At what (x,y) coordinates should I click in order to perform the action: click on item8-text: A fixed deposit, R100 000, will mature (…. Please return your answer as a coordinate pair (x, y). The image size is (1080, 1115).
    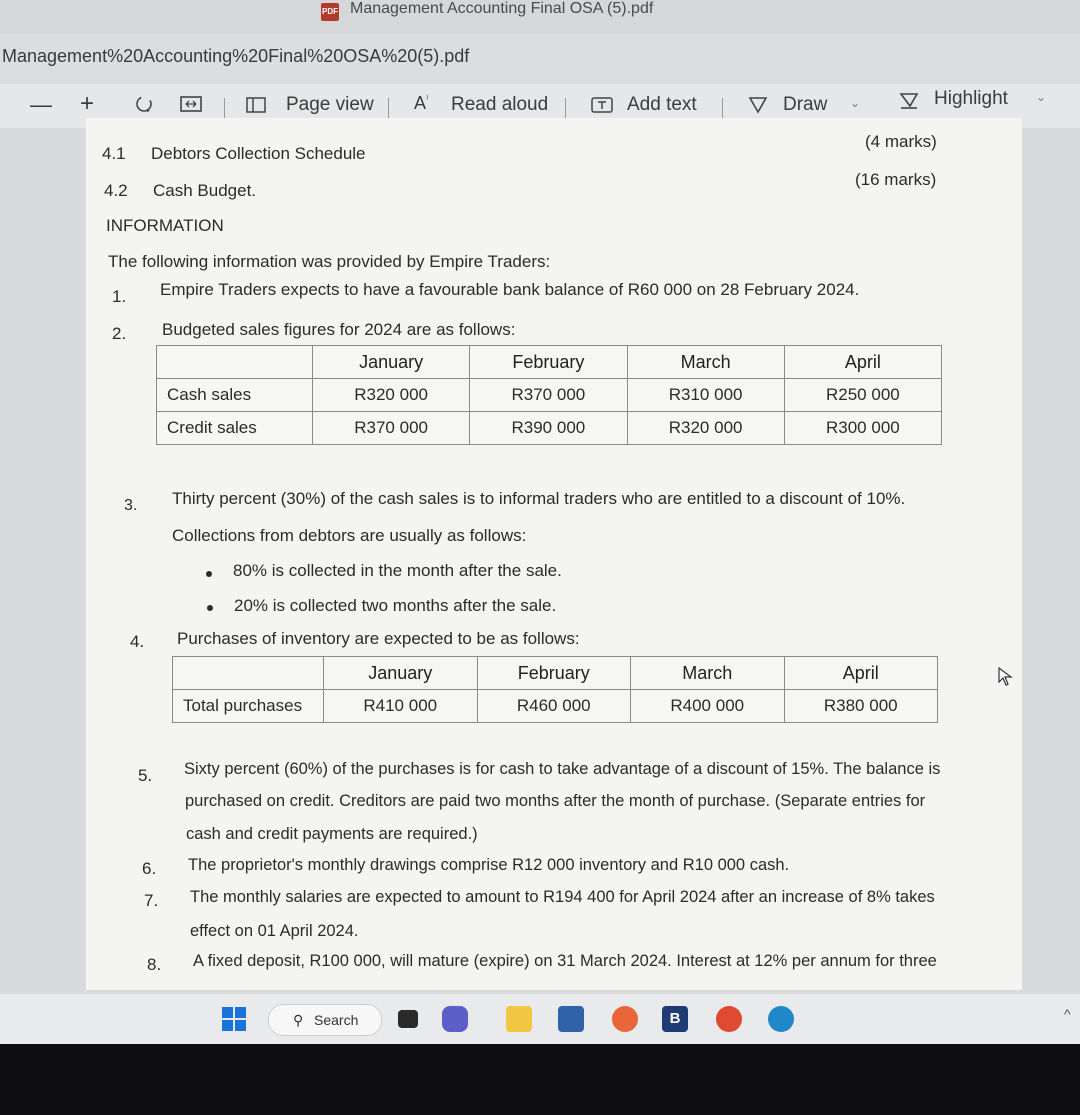
    Looking at the image, I should click on (565, 961).